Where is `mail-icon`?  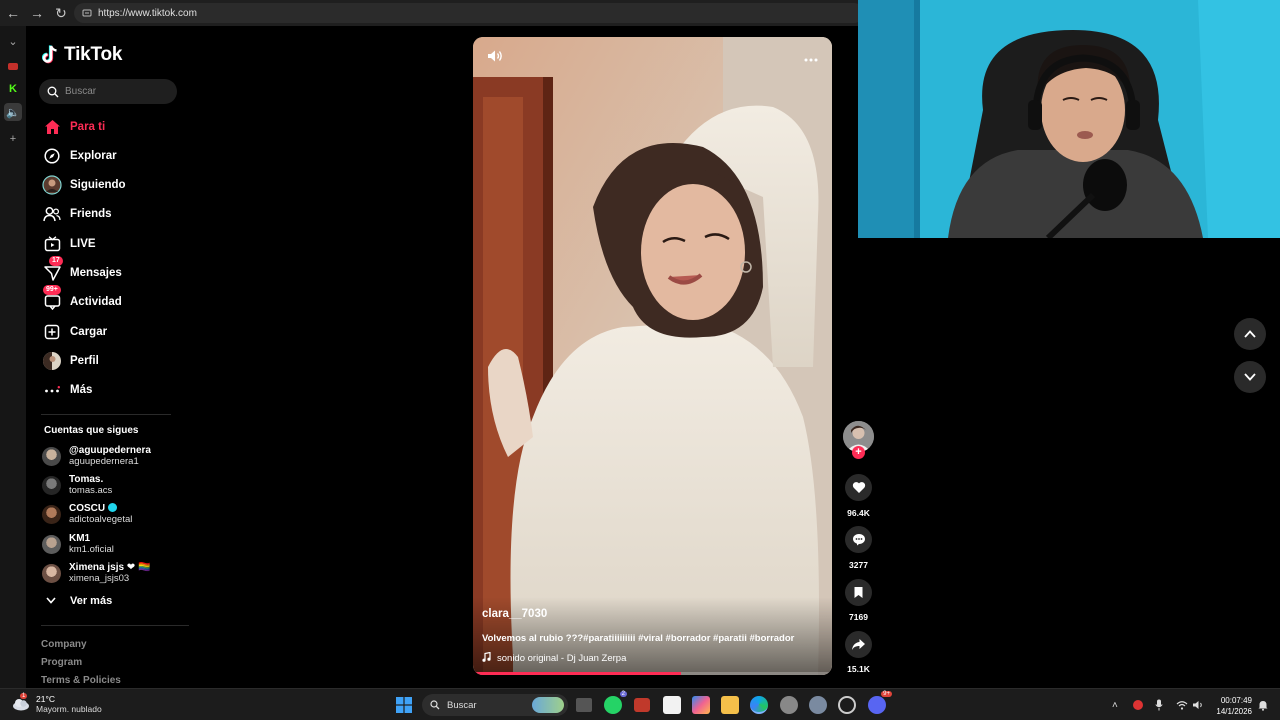
mail-icon is located at coordinates (642, 705).